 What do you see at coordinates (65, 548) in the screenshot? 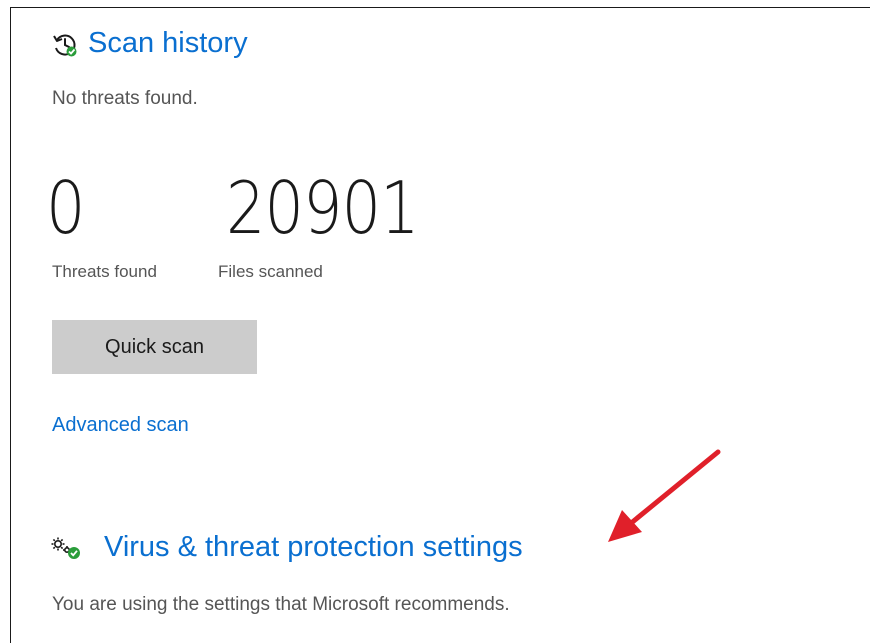
I see `settings-gear-icon` at bounding box center [65, 548].